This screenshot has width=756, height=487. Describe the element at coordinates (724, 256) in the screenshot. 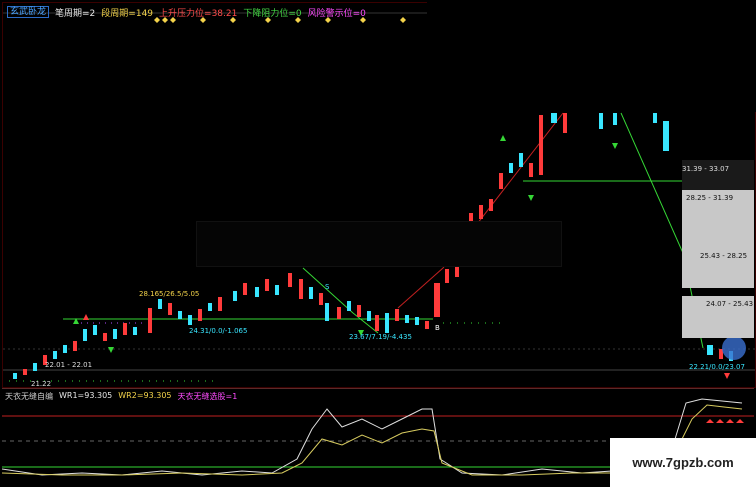

I see `price-level-3: 25.43 - 28.25` at that location.